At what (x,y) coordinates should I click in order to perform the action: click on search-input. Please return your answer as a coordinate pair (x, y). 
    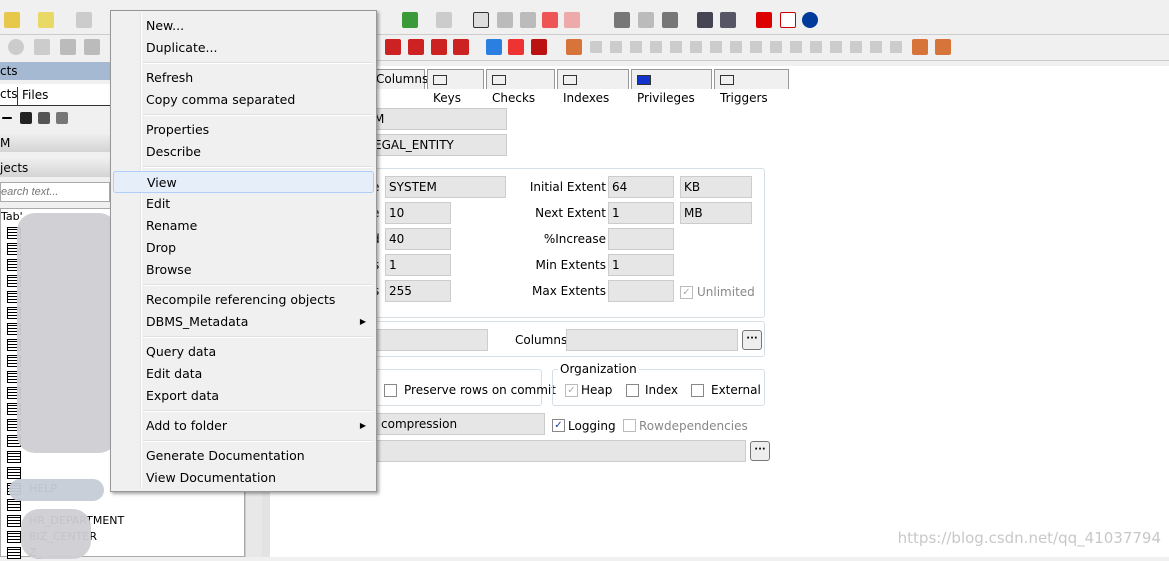
    Looking at the image, I should click on (55, 192).